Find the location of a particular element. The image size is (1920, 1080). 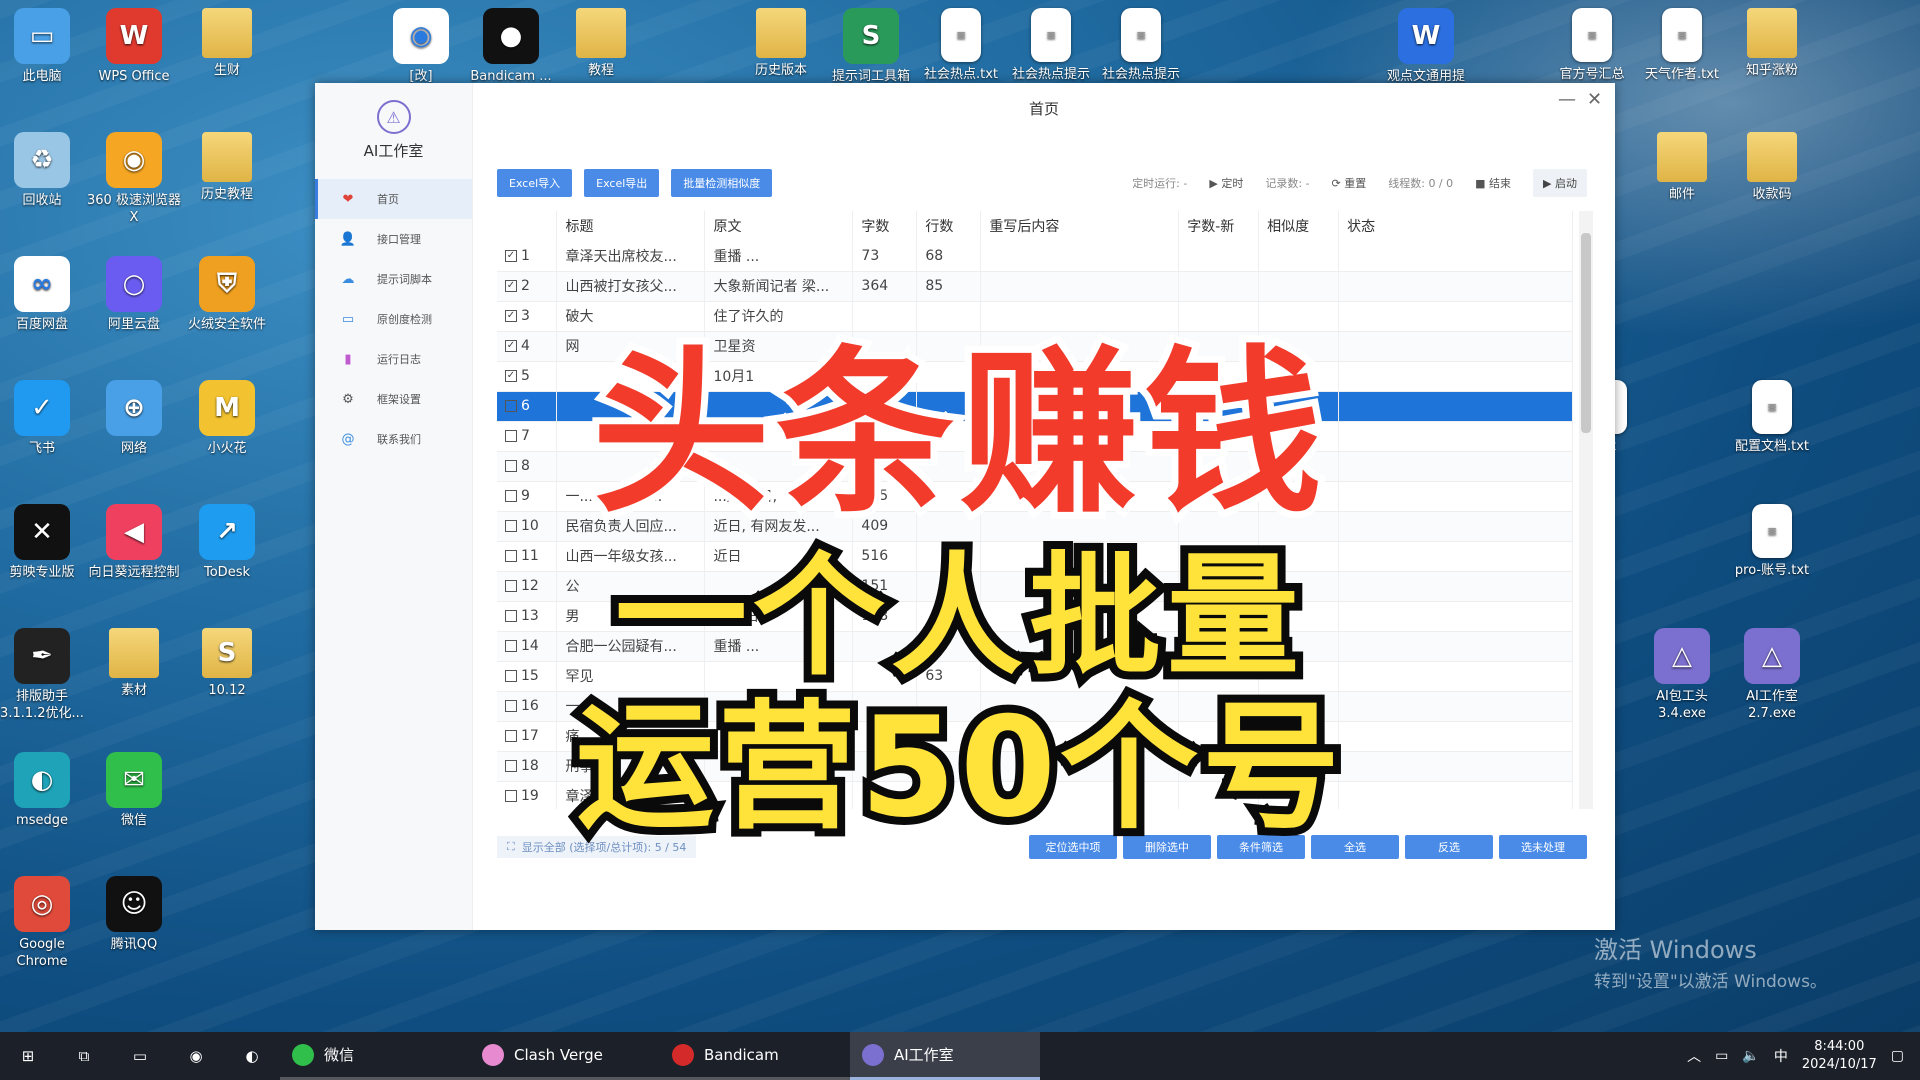

column-header: 标题 is located at coordinates (631, 226).